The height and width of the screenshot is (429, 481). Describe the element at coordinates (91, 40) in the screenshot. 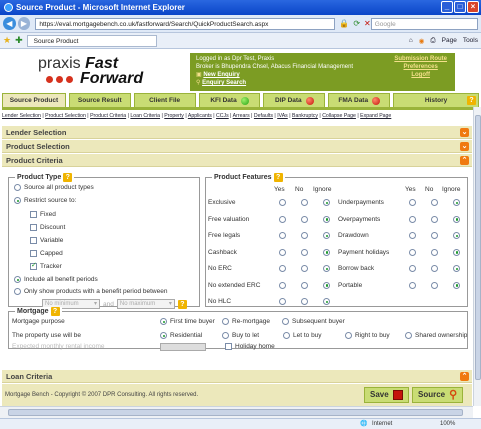

I see `browser-tab: Source Product` at that location.